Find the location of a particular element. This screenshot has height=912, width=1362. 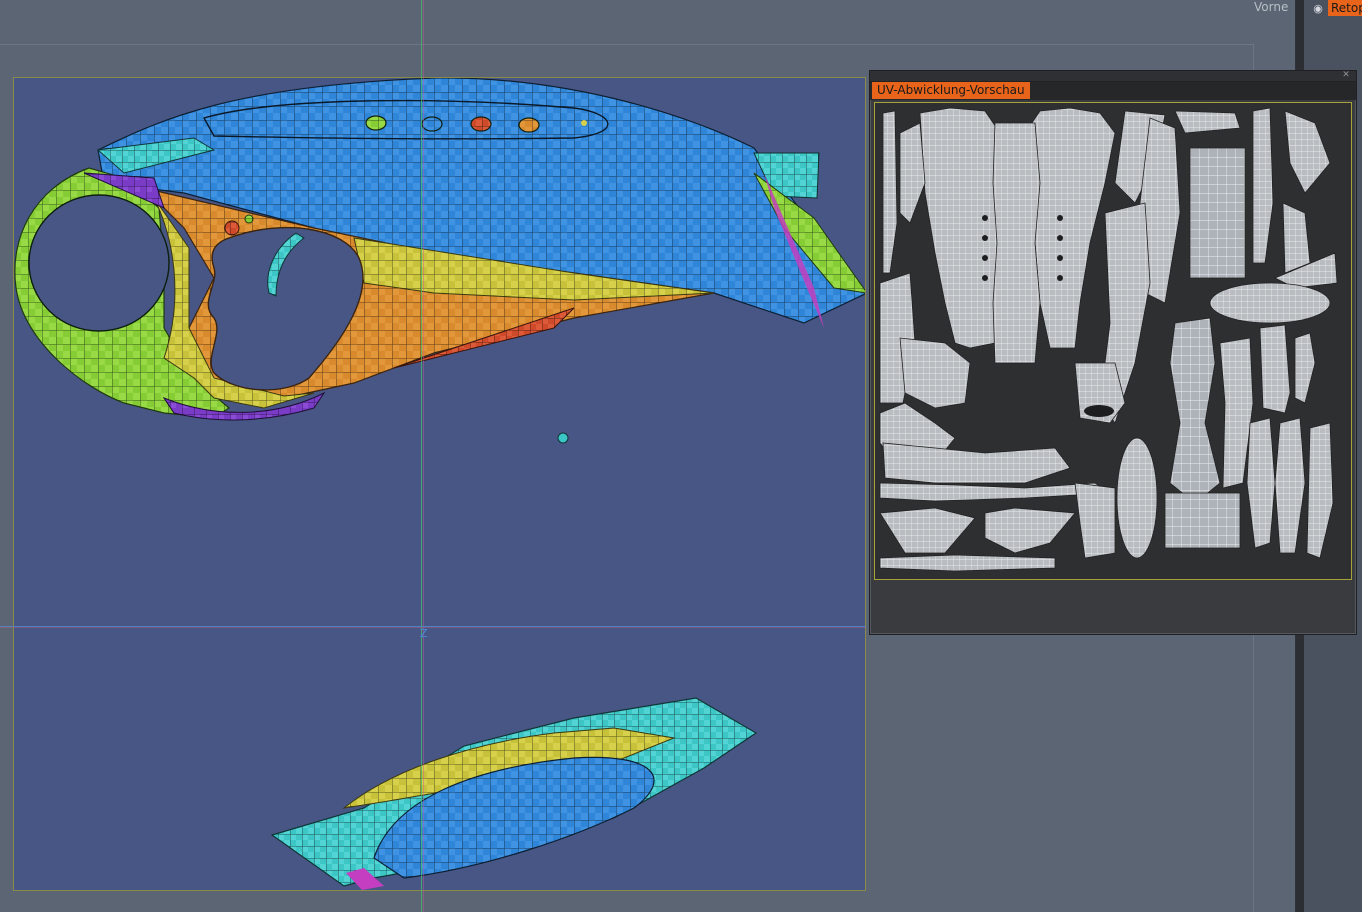

x-axis-line-secondary is located at coordinates (433, 627).